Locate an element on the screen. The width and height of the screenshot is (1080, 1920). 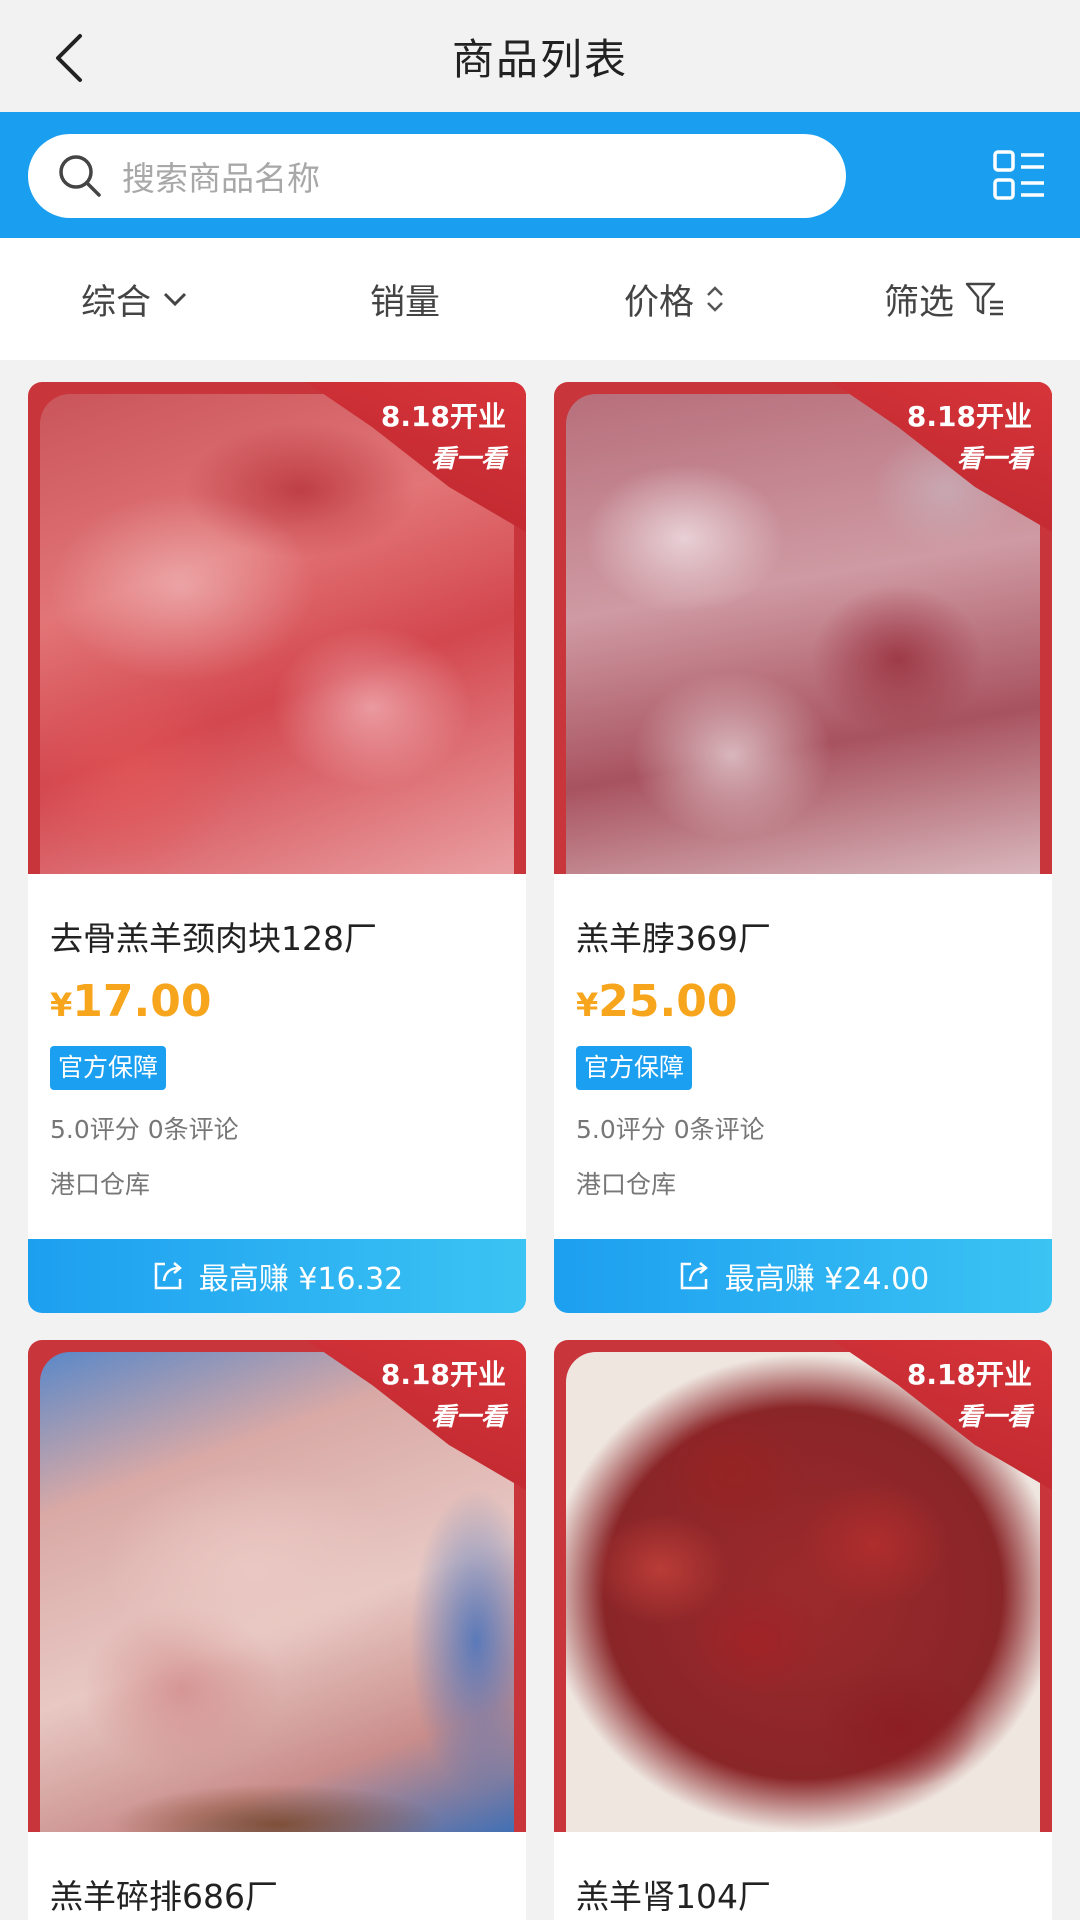
sort-bar: 综合 销量 价格 筛选 is located at coordinates (540, 299).